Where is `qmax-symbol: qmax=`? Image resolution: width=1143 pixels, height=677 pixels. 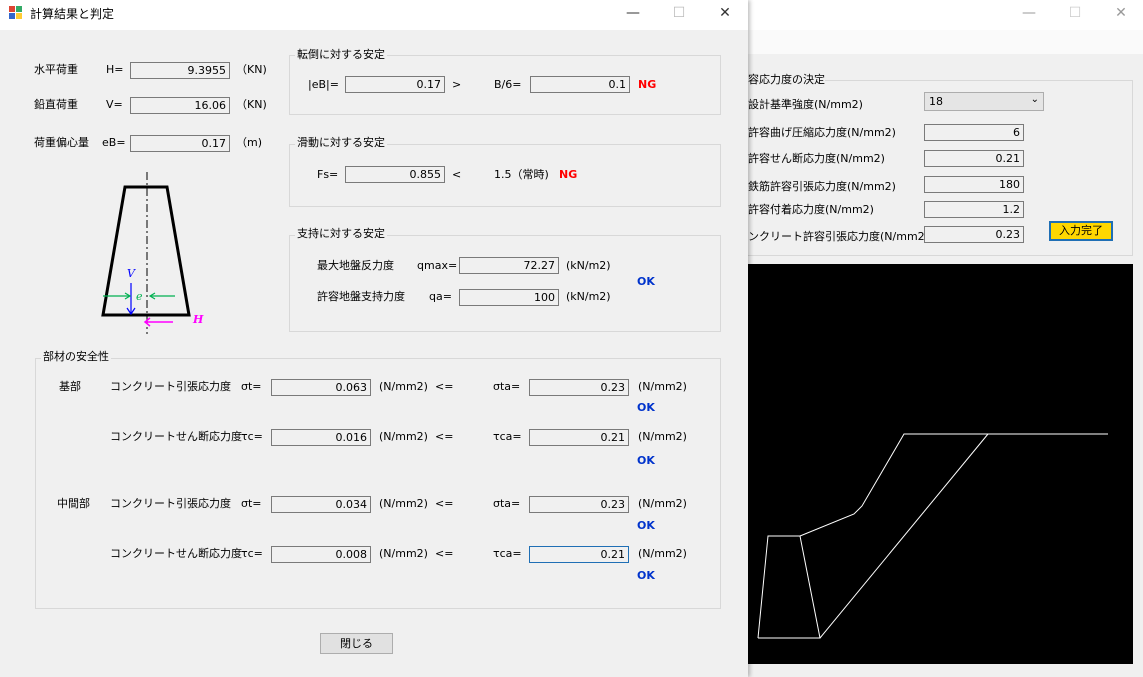
qmax-symbol: qmax= is located at coordinates (437, 265).